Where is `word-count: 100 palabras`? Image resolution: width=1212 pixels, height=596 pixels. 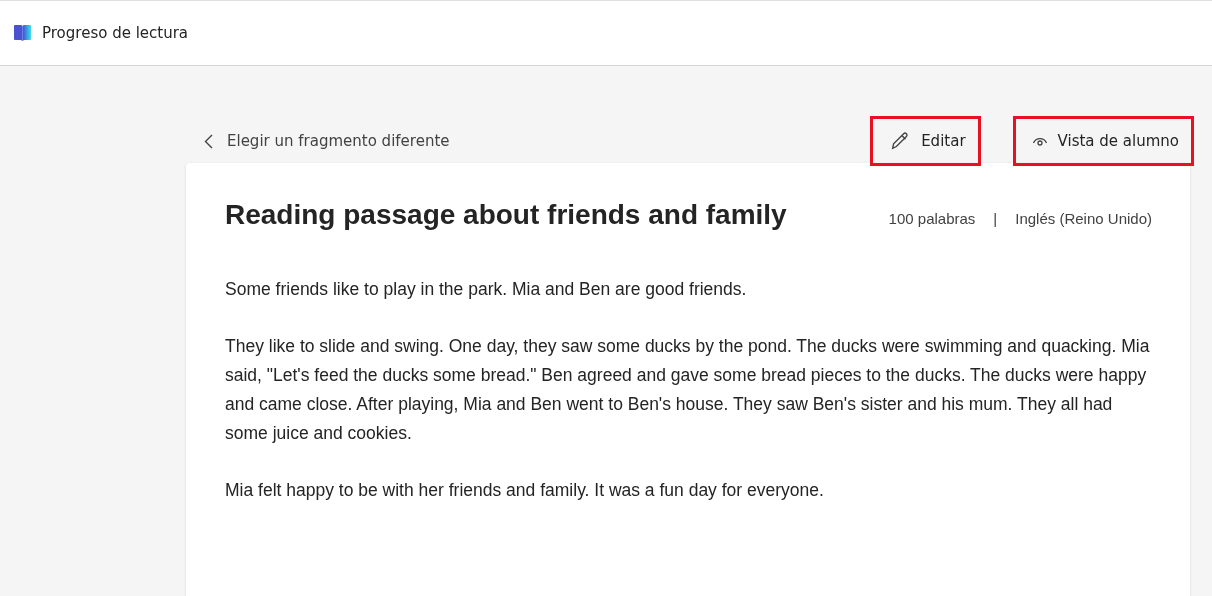 word-count: 100 palabras is located at coordinates (932, 218).